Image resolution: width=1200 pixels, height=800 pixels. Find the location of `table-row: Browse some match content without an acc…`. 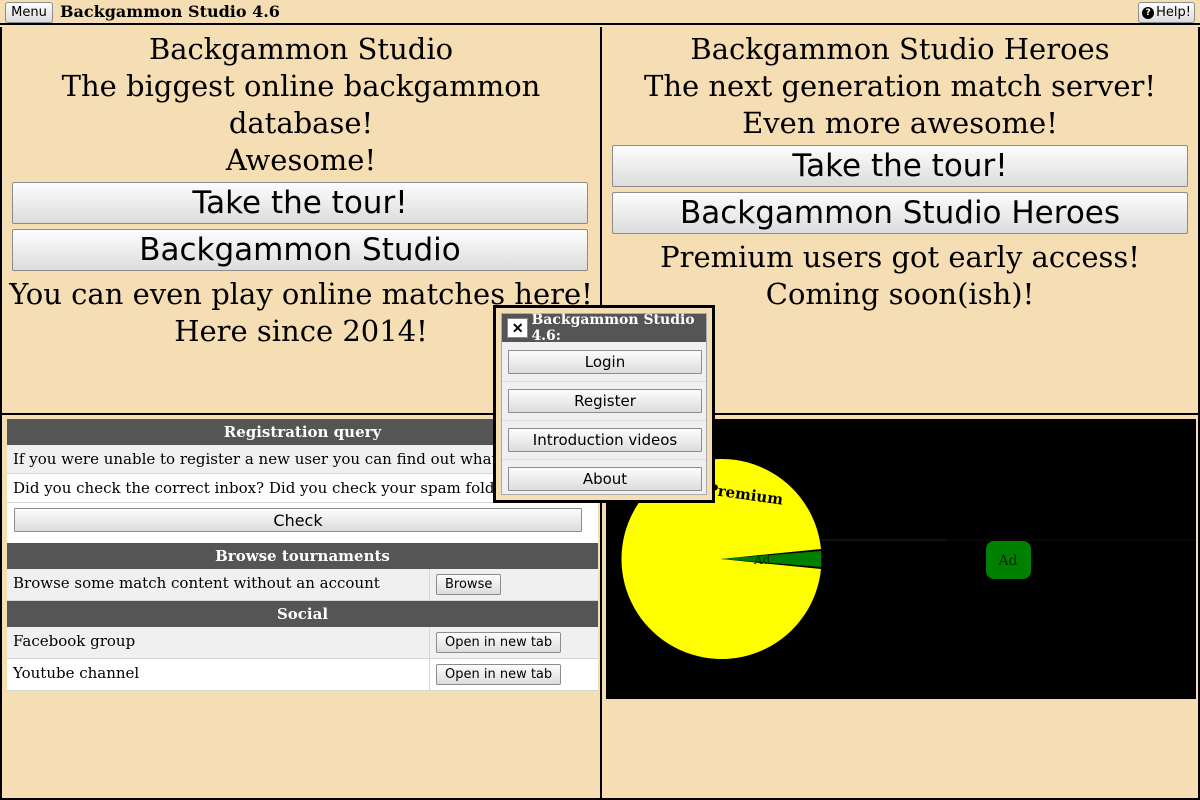

table-row: Browse some match content without an acc… is located at coordinates (302, 585).